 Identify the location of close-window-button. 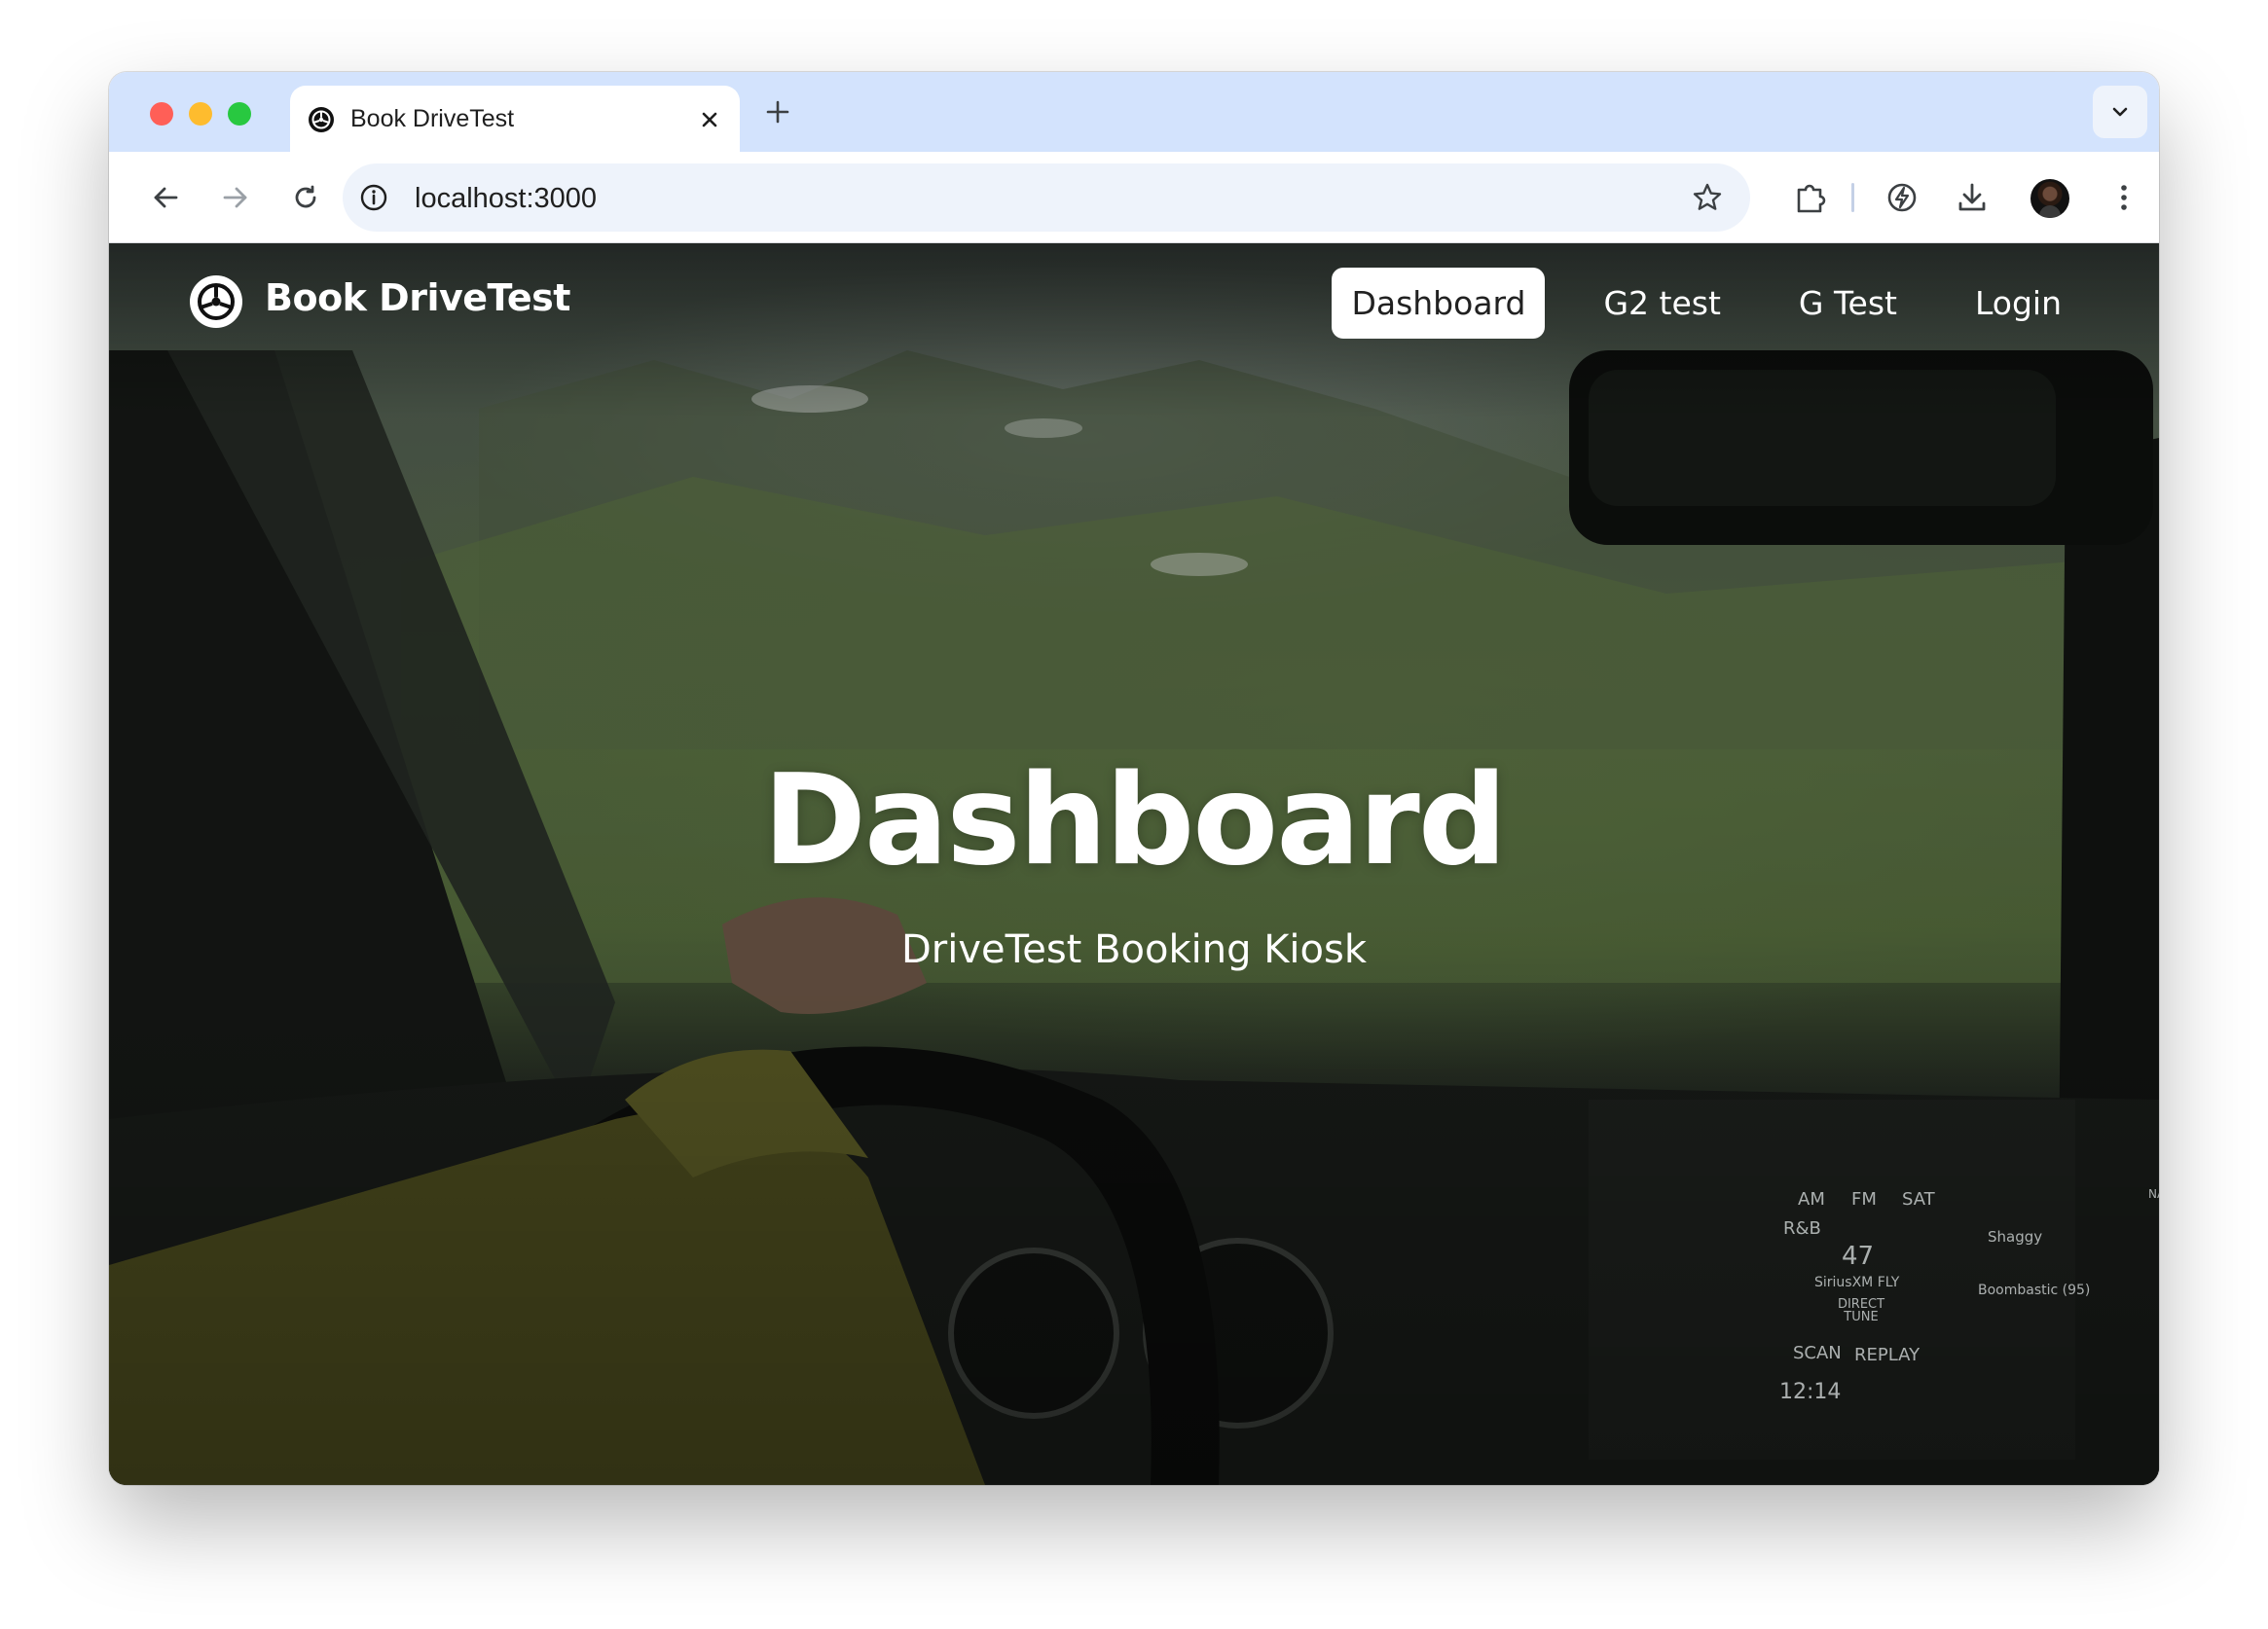
(161, 114).